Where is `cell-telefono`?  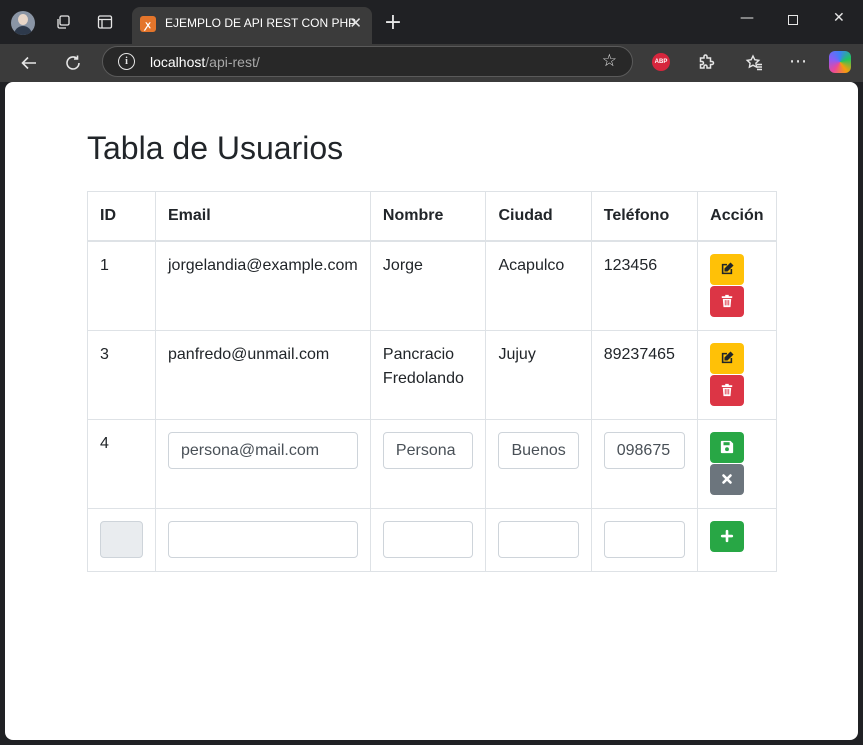 cell-telefono is located at coordinates (644, 539).